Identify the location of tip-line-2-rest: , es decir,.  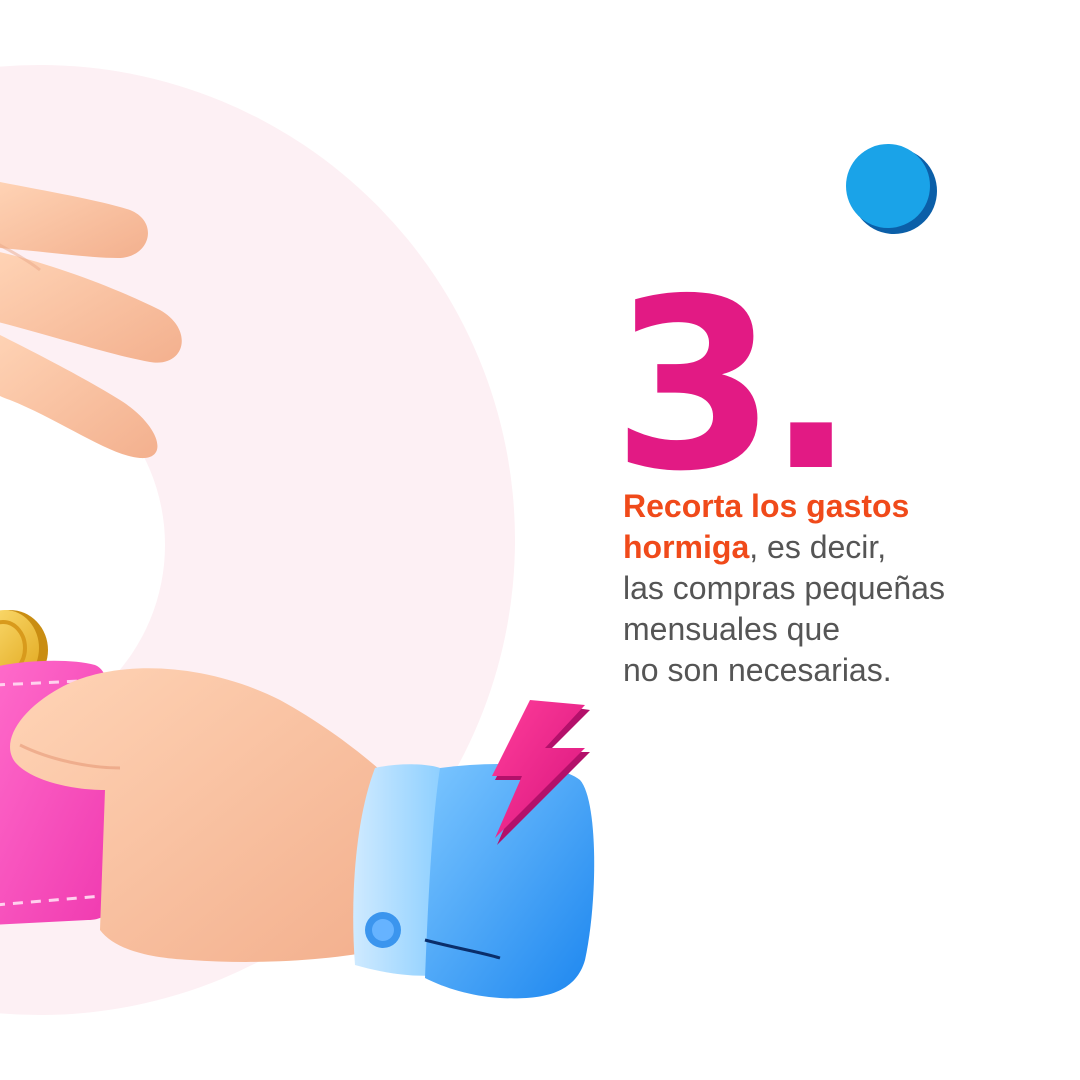
(818, 547).